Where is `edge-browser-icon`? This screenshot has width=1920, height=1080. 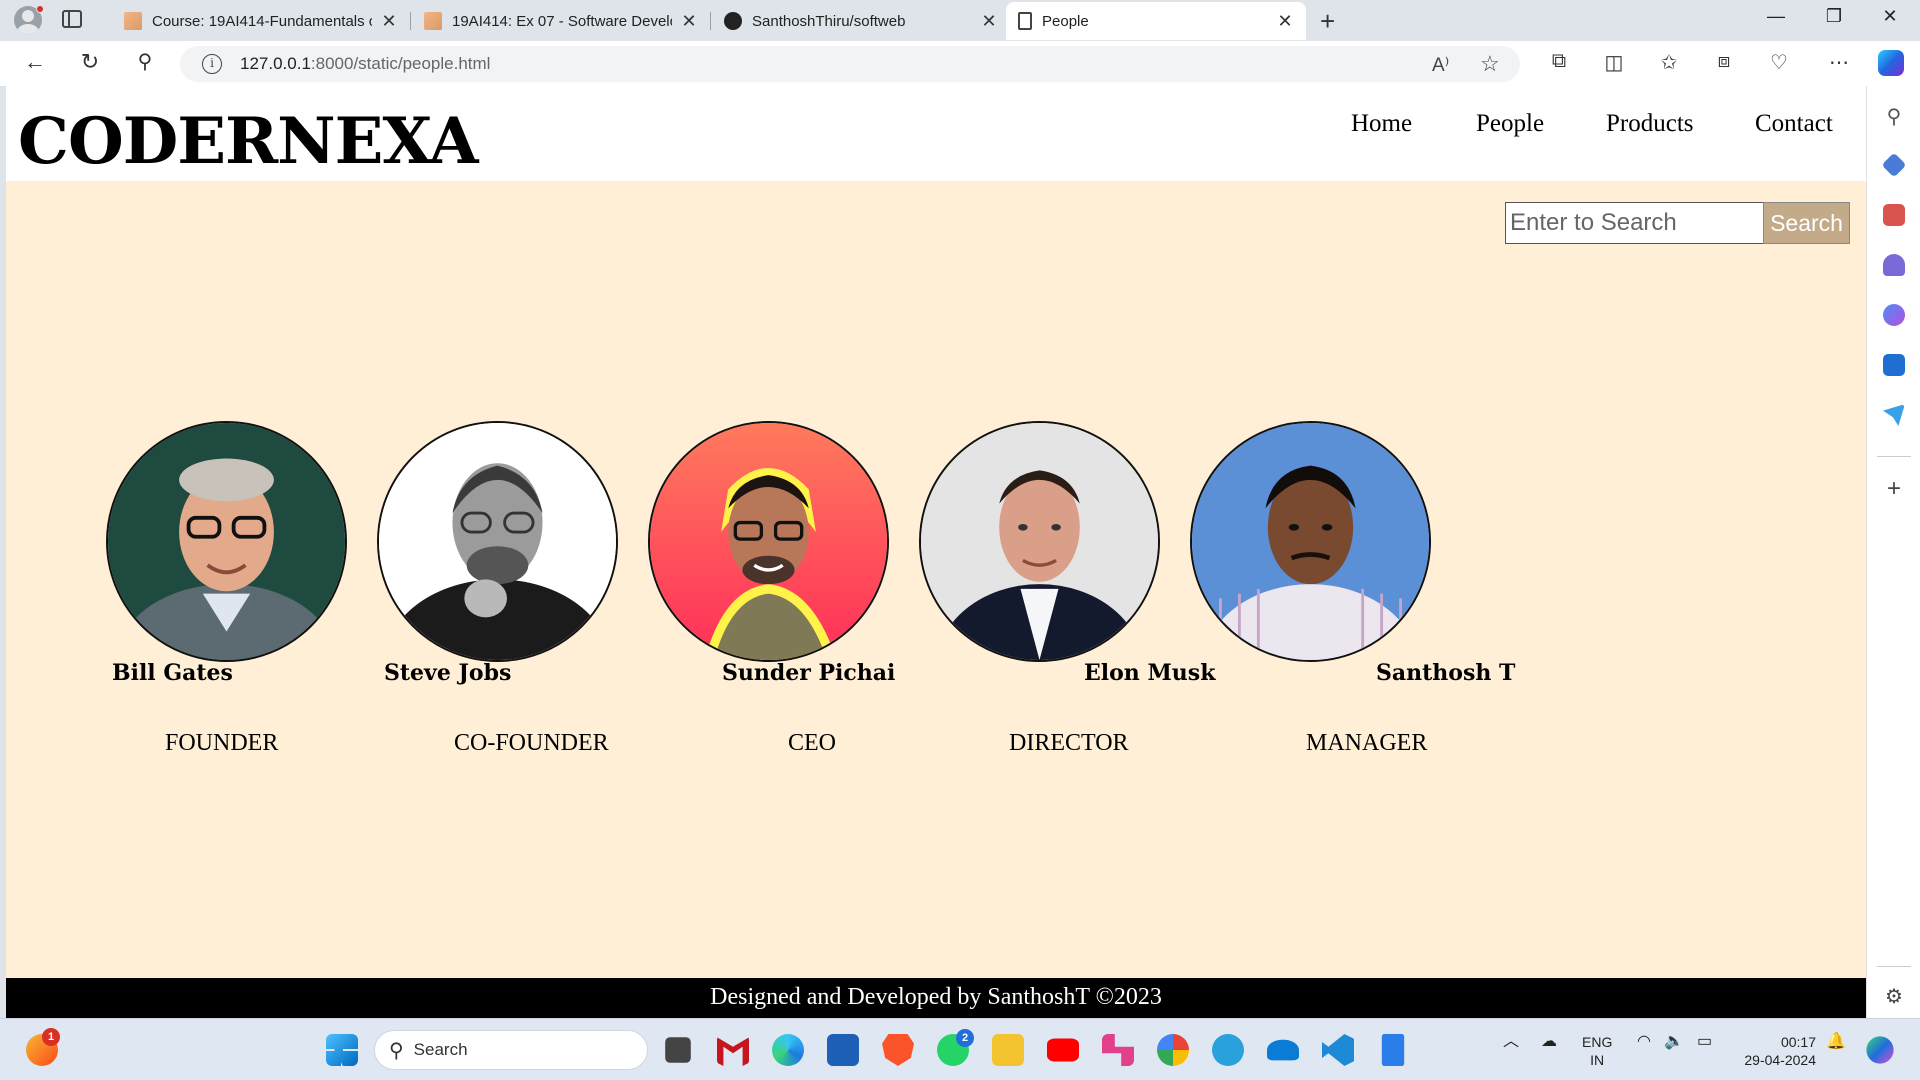 edge-browser-icon is located at coordinates (788, 1050).